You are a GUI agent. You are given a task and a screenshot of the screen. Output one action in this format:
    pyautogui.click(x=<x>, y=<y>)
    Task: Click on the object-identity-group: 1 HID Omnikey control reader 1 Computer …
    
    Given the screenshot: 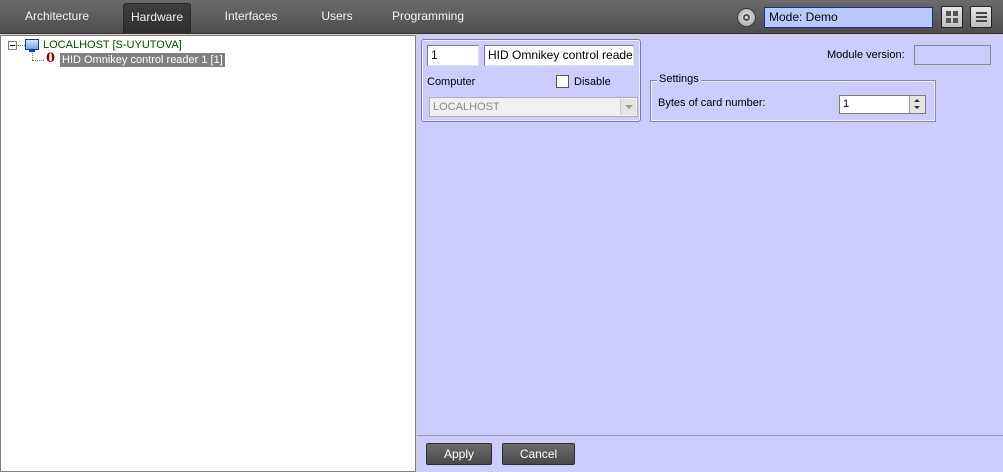 What is the action you would take?
    pyautogui.click(x=531, y=80)
    